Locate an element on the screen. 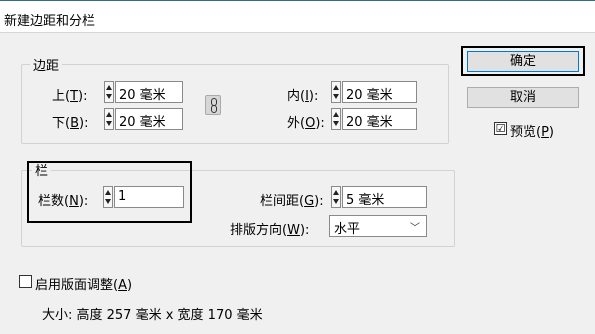 The image size is (595, 334). column-number-label: 栏数(N): is located at coordinates (63, 201).